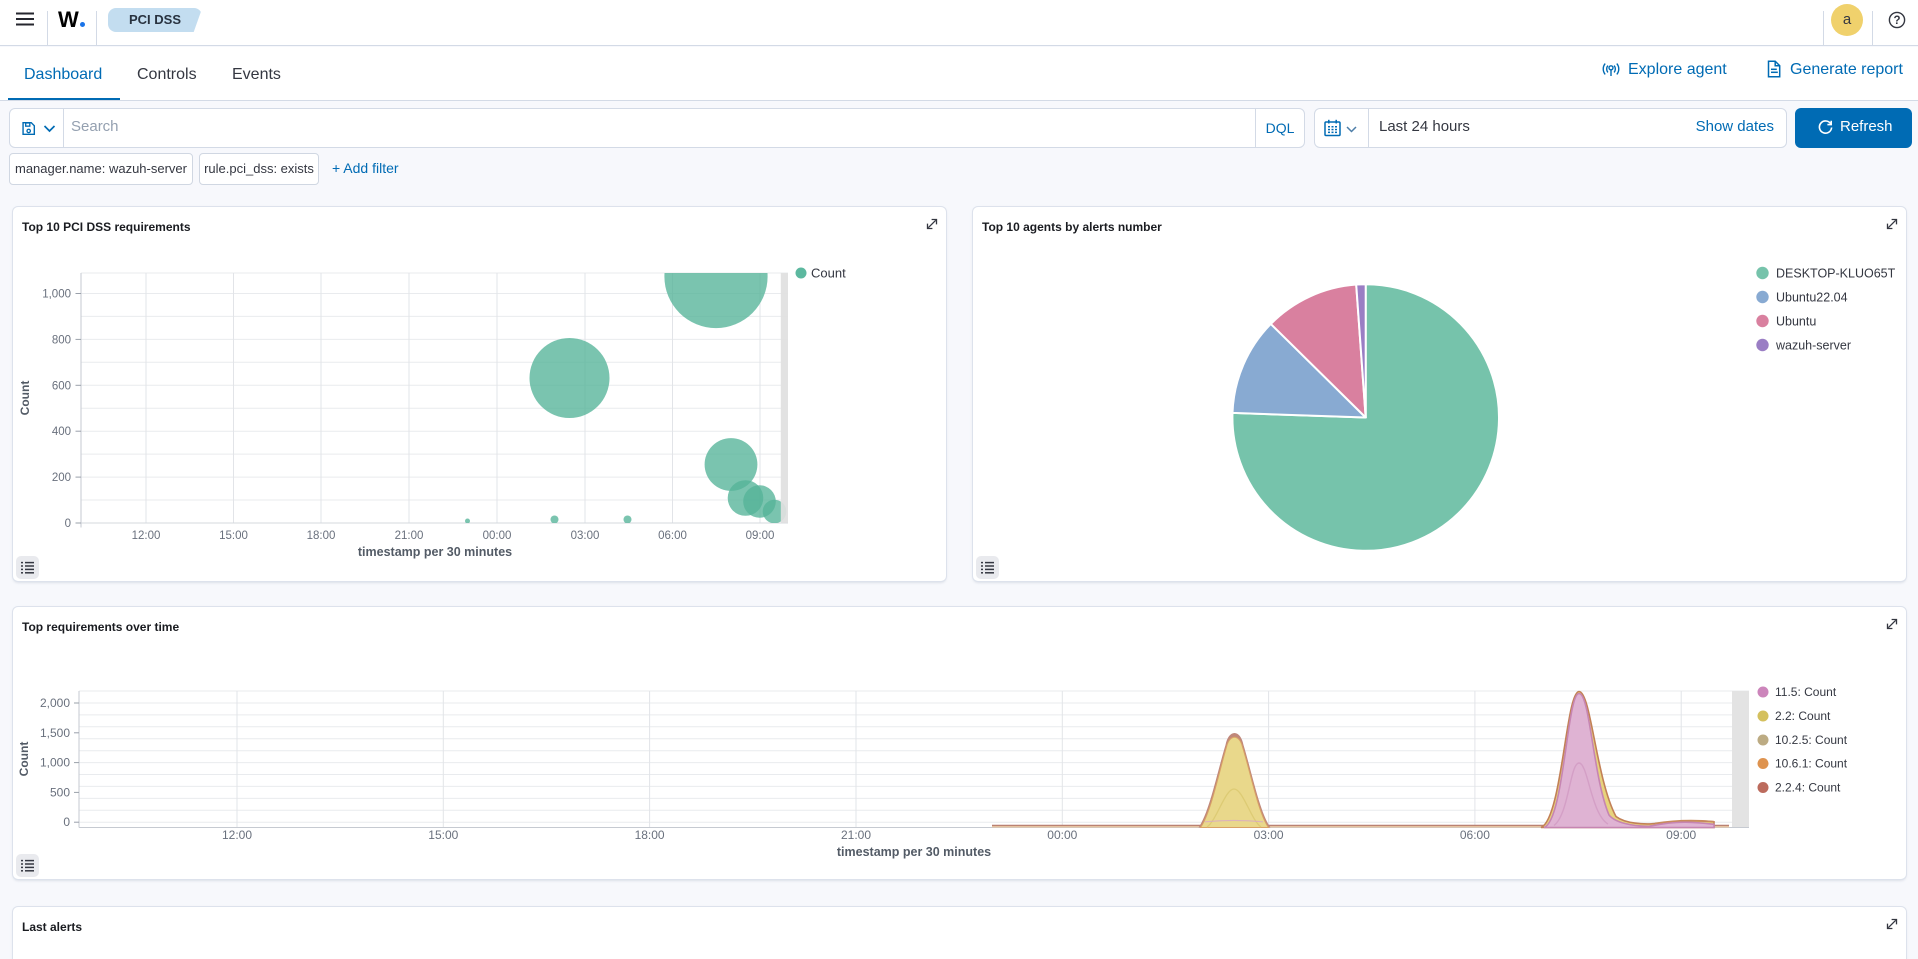 Image resolution: width=1918 pixels, height=959 pixels. I want to click on svg-text: 2.2.4: Count, so click(1808, 788).